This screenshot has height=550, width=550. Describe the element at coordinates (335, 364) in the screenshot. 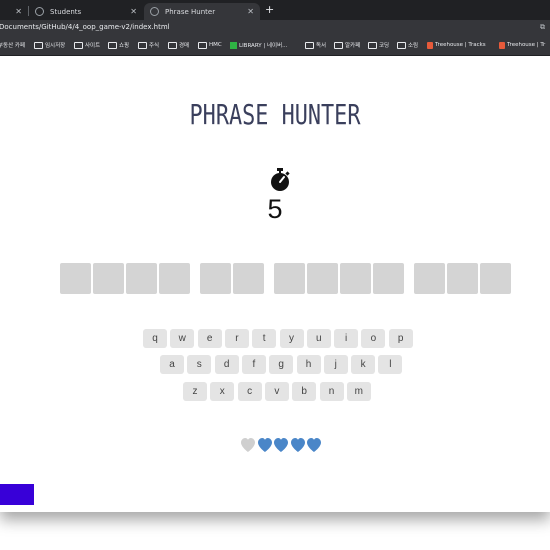

I see `key-j: j` at that location.